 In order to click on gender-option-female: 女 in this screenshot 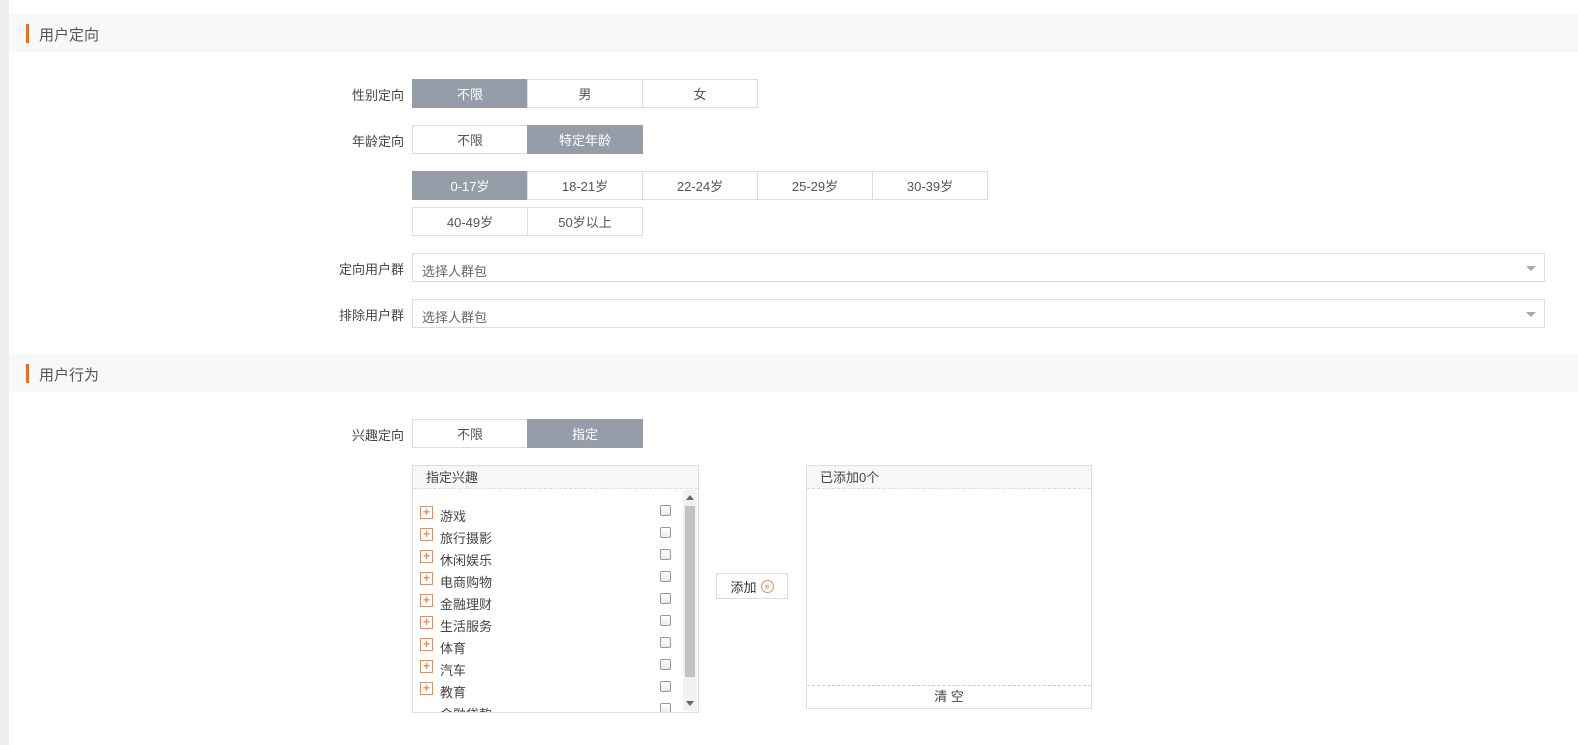, I will do `click(700, 93)`.